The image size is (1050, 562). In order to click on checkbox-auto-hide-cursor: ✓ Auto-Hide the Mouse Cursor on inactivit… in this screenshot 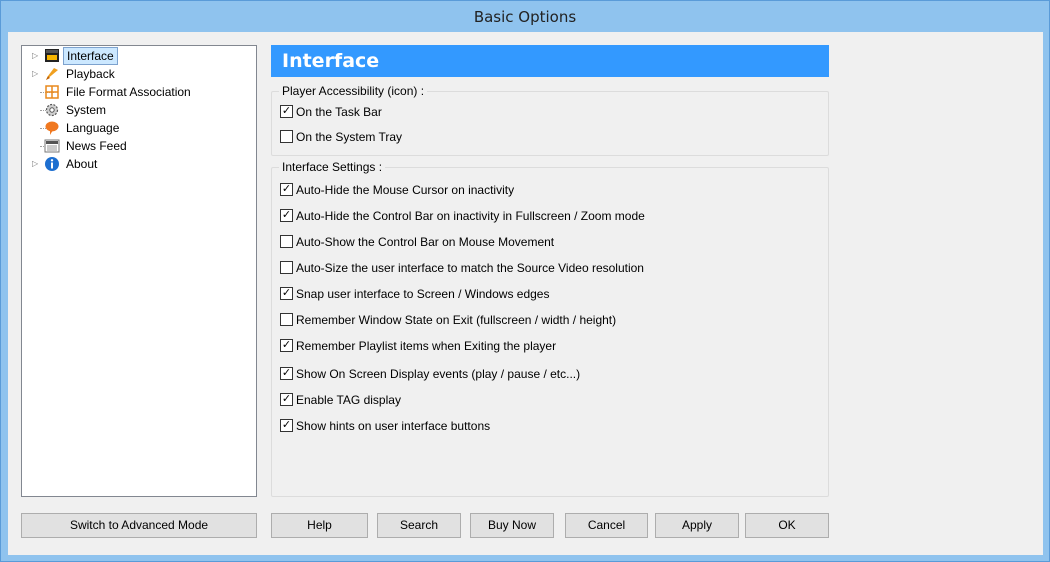, I will do `click(397, 191)`.